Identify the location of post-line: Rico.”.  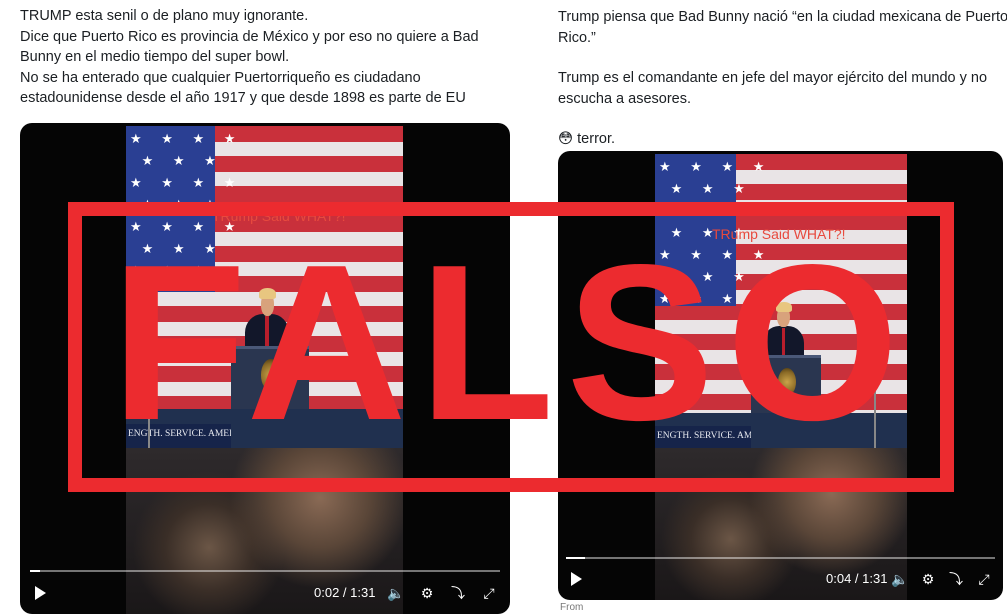
(577, 37).